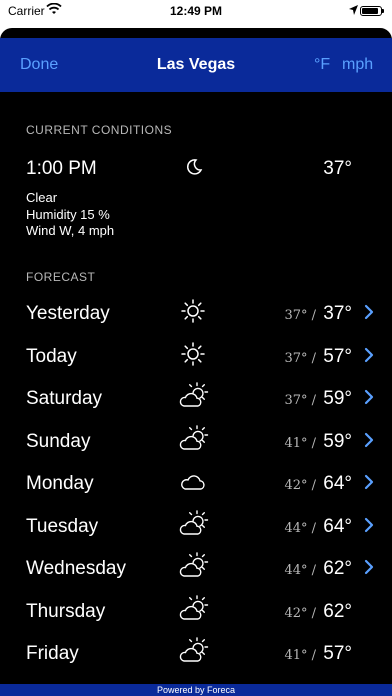 The image size is (392, 696). I want to click on forecast-row: Friday 41° / 57°, so click(196, 657).